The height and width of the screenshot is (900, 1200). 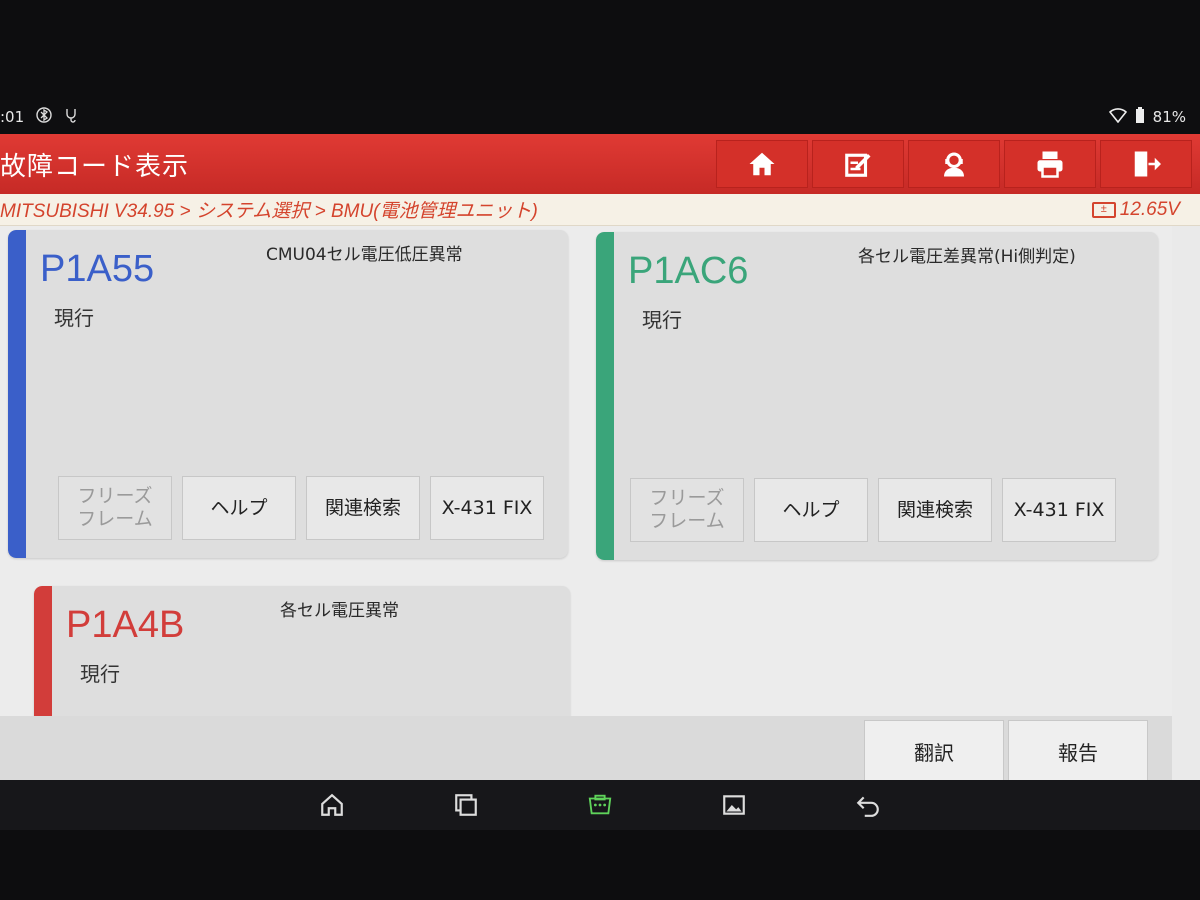 I want to click on nav-gallery-button, so click(x=734, y=805).